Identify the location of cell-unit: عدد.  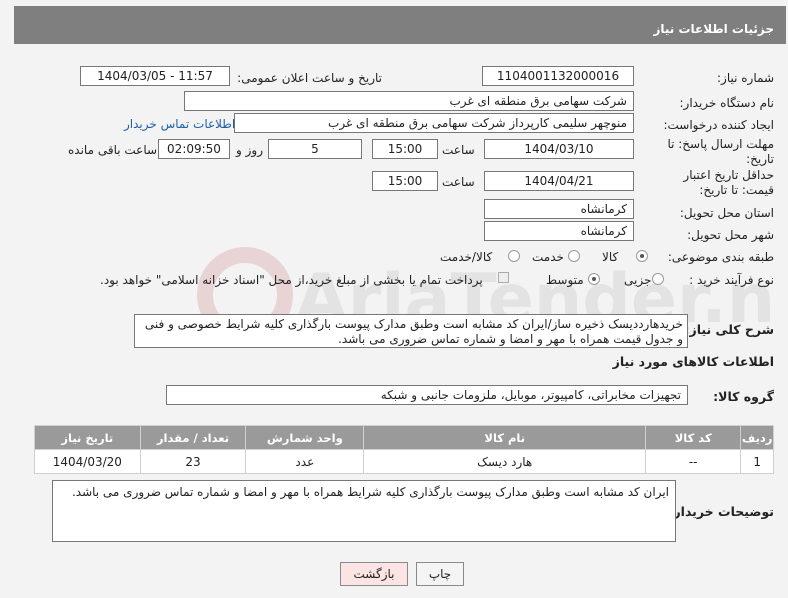
(305, 461).